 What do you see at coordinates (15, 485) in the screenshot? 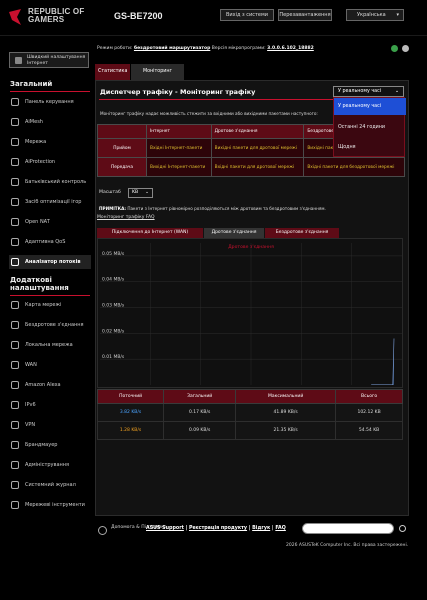
I see `log-icon` at bounding box center [15, 485].